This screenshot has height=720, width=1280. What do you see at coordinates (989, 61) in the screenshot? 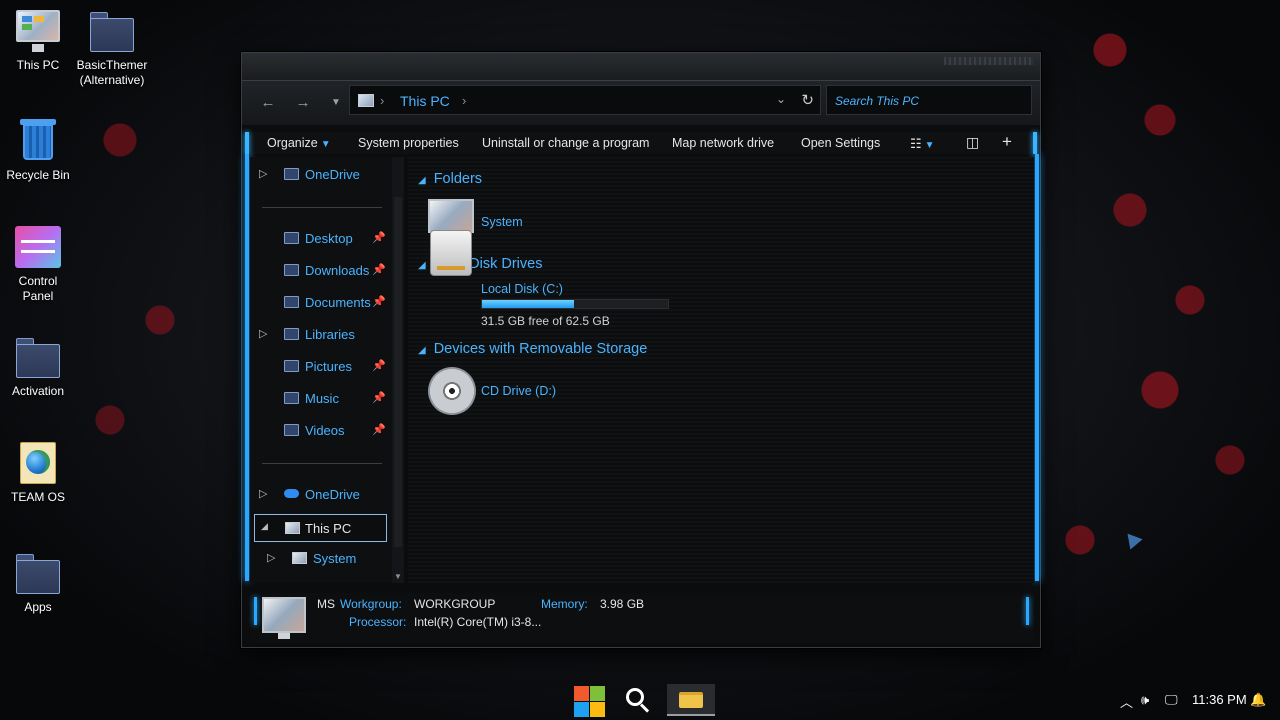
I see `title-decoration` at bounding box center [989, 61].